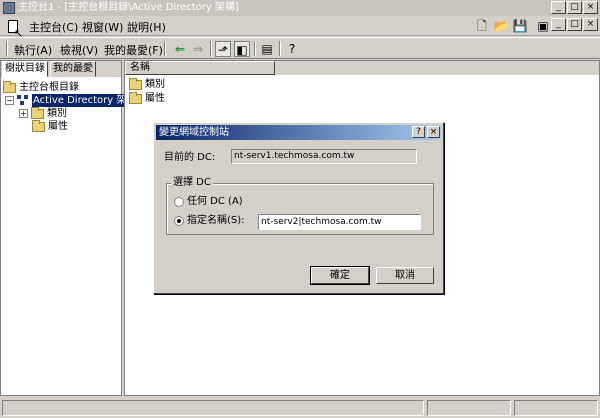  What do you see at coordinates (223, 49) in the screenshot?
I see `up-one-level-icon: ⬏` at bounding box center [223, 49].